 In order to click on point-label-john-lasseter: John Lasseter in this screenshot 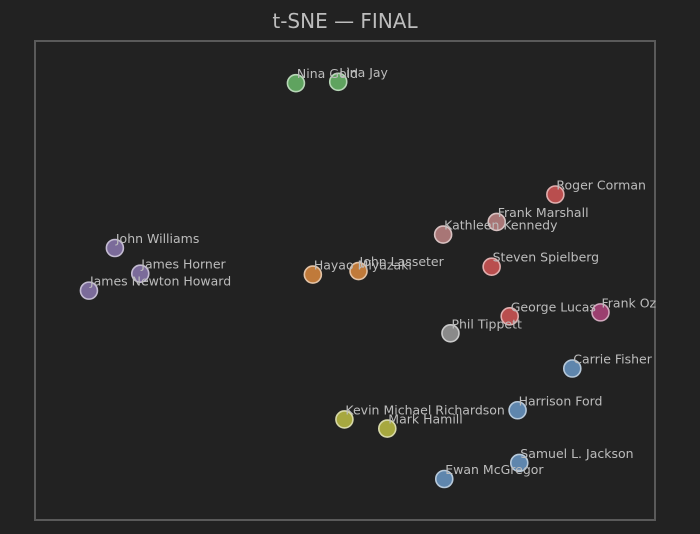, I will do `click(402, 261)`.